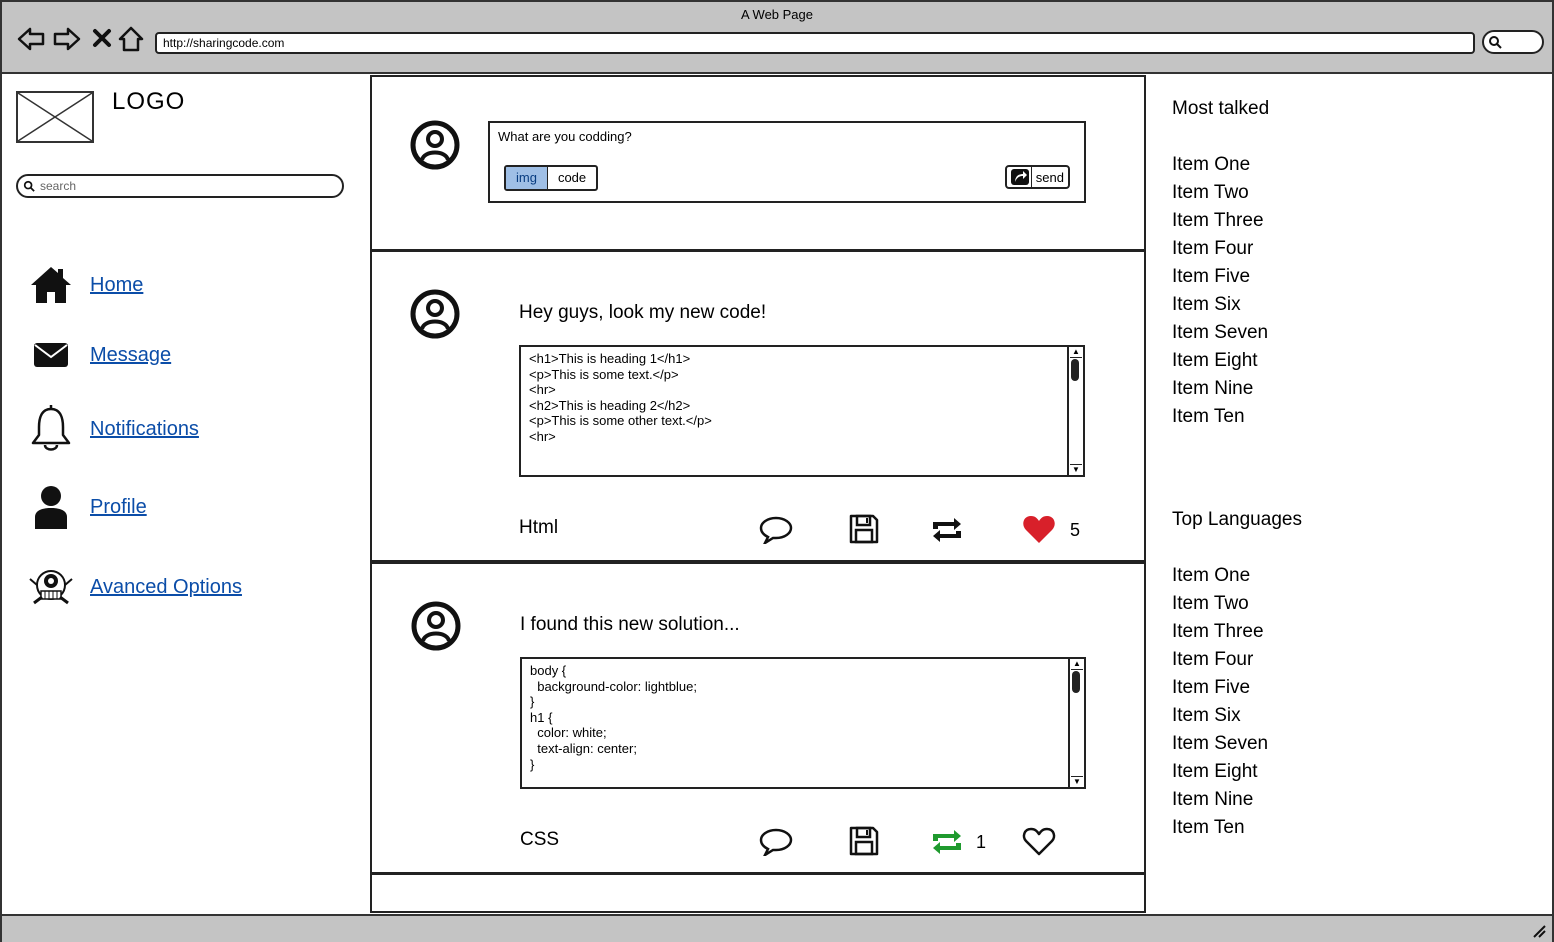  I want to click on logo-text: LOGO, so click(149, 101).